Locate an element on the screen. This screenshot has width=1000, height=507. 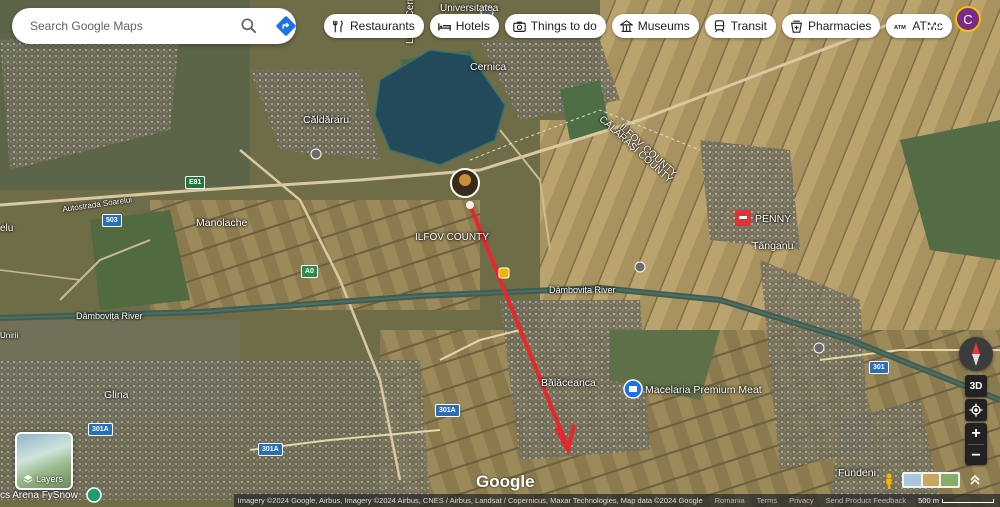
zoom-control: + − is located at coordinates (976, 444).